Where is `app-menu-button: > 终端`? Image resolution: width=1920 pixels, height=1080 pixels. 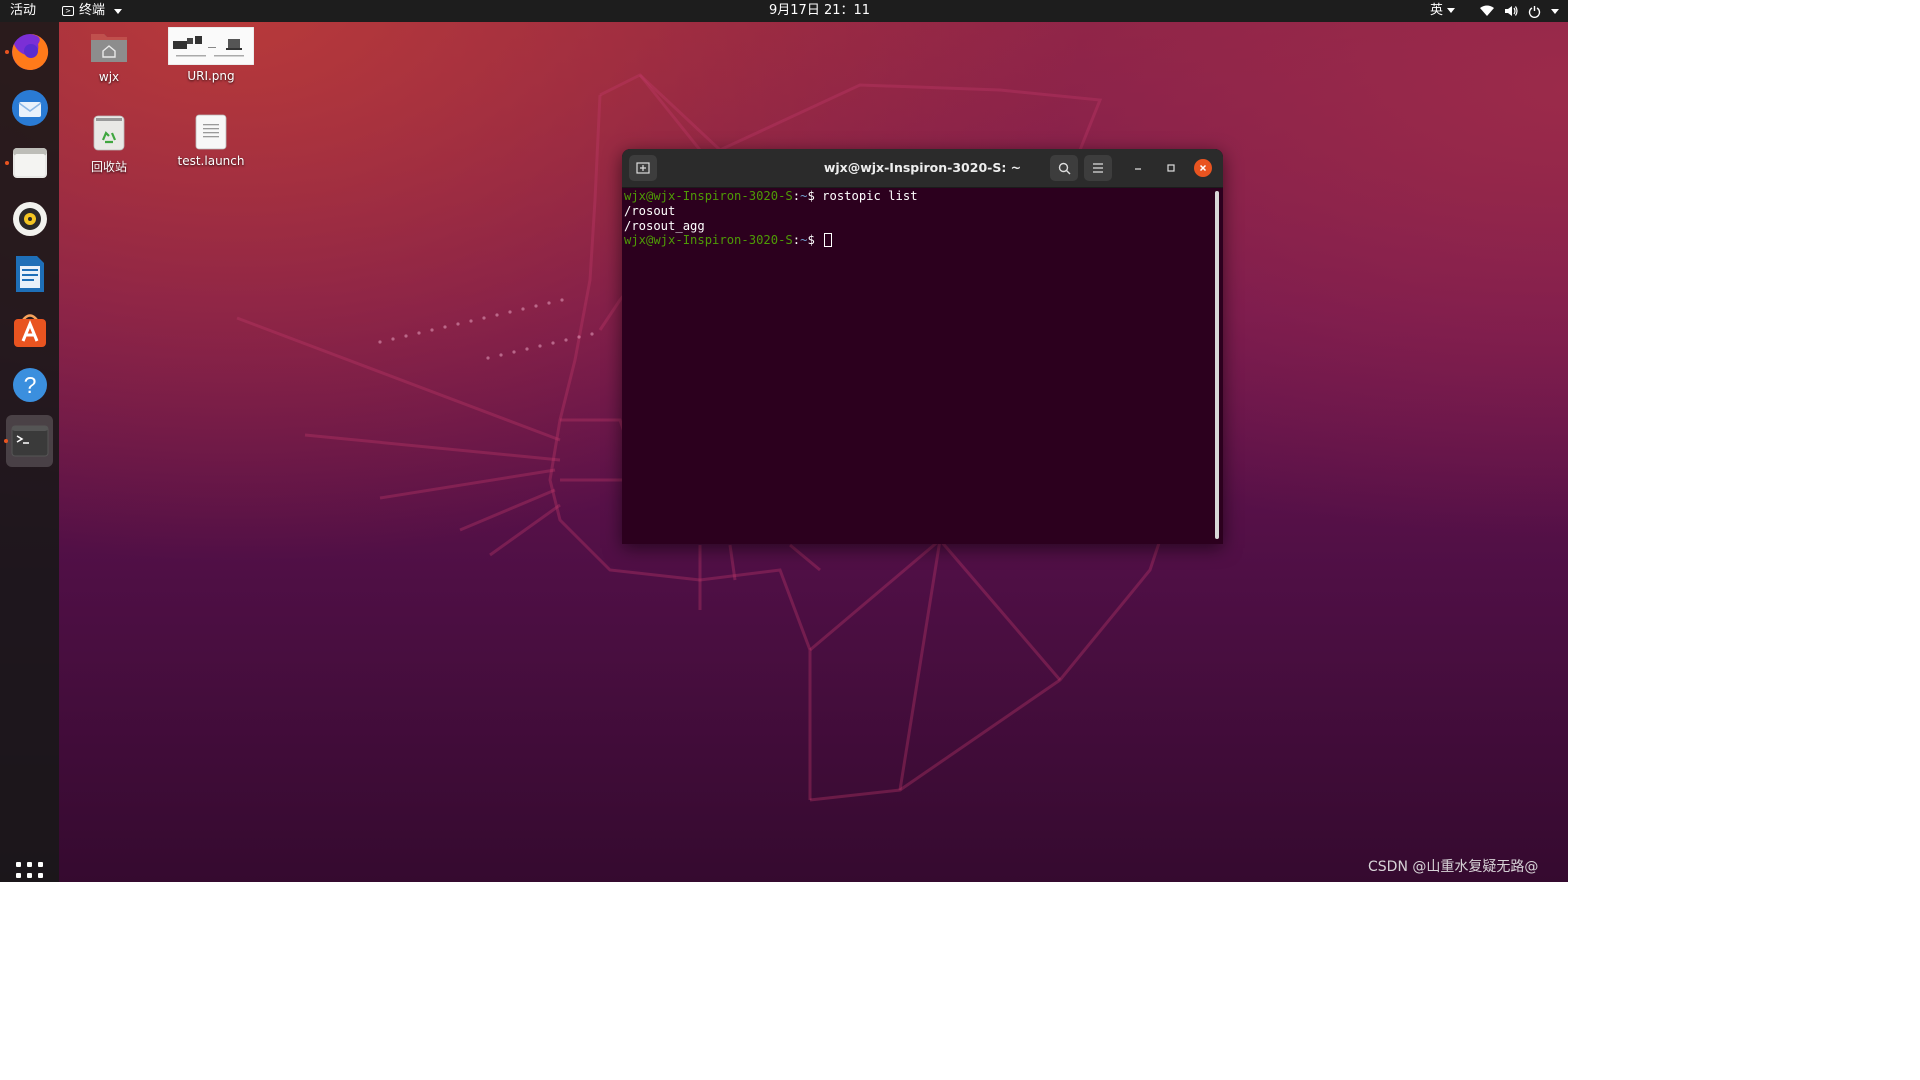
app-menu-button: > 终端 is located at coordinates (92, 11).